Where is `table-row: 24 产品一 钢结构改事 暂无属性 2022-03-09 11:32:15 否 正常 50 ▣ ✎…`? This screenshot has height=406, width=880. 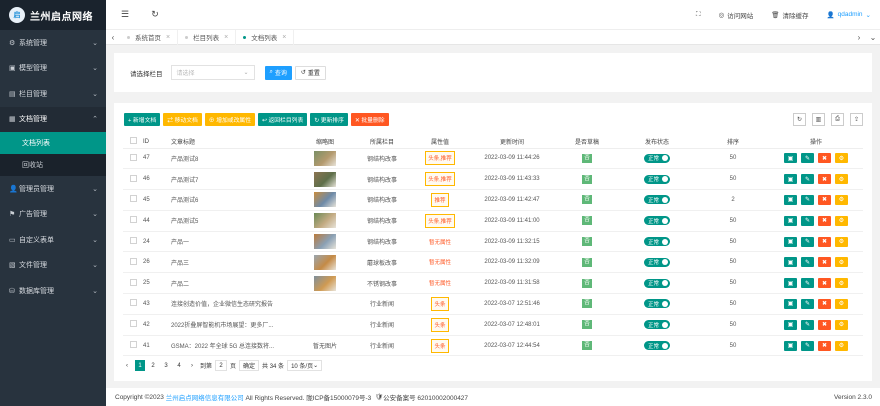
table-row: 24 产品一 钢结构改事 暂无属性 2022-03-09 11:32:15 否 正常 50 ▣ ✎… is located at coordinates (493, 242).